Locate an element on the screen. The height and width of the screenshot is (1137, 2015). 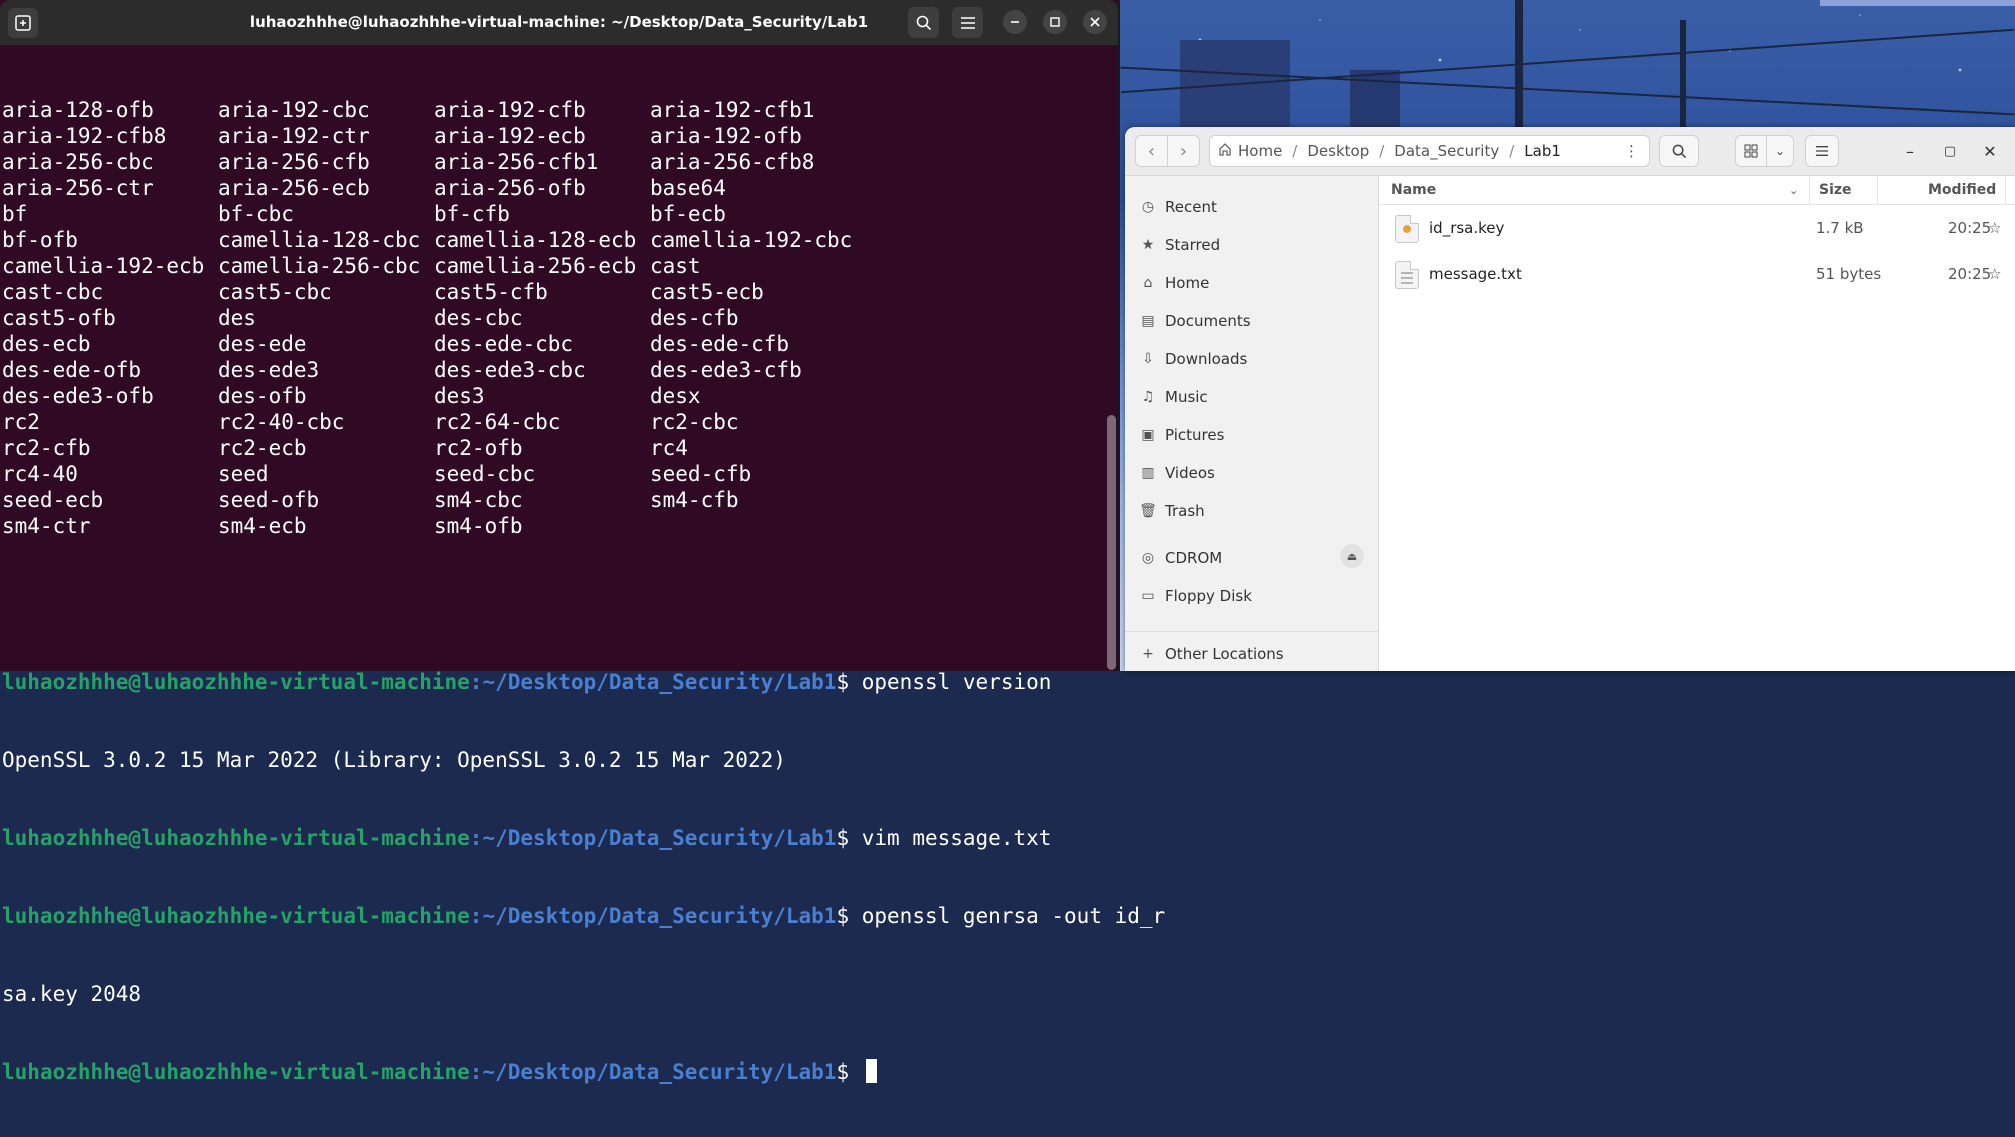
files-minimize-button: – is located at coordinates (1910, 151).